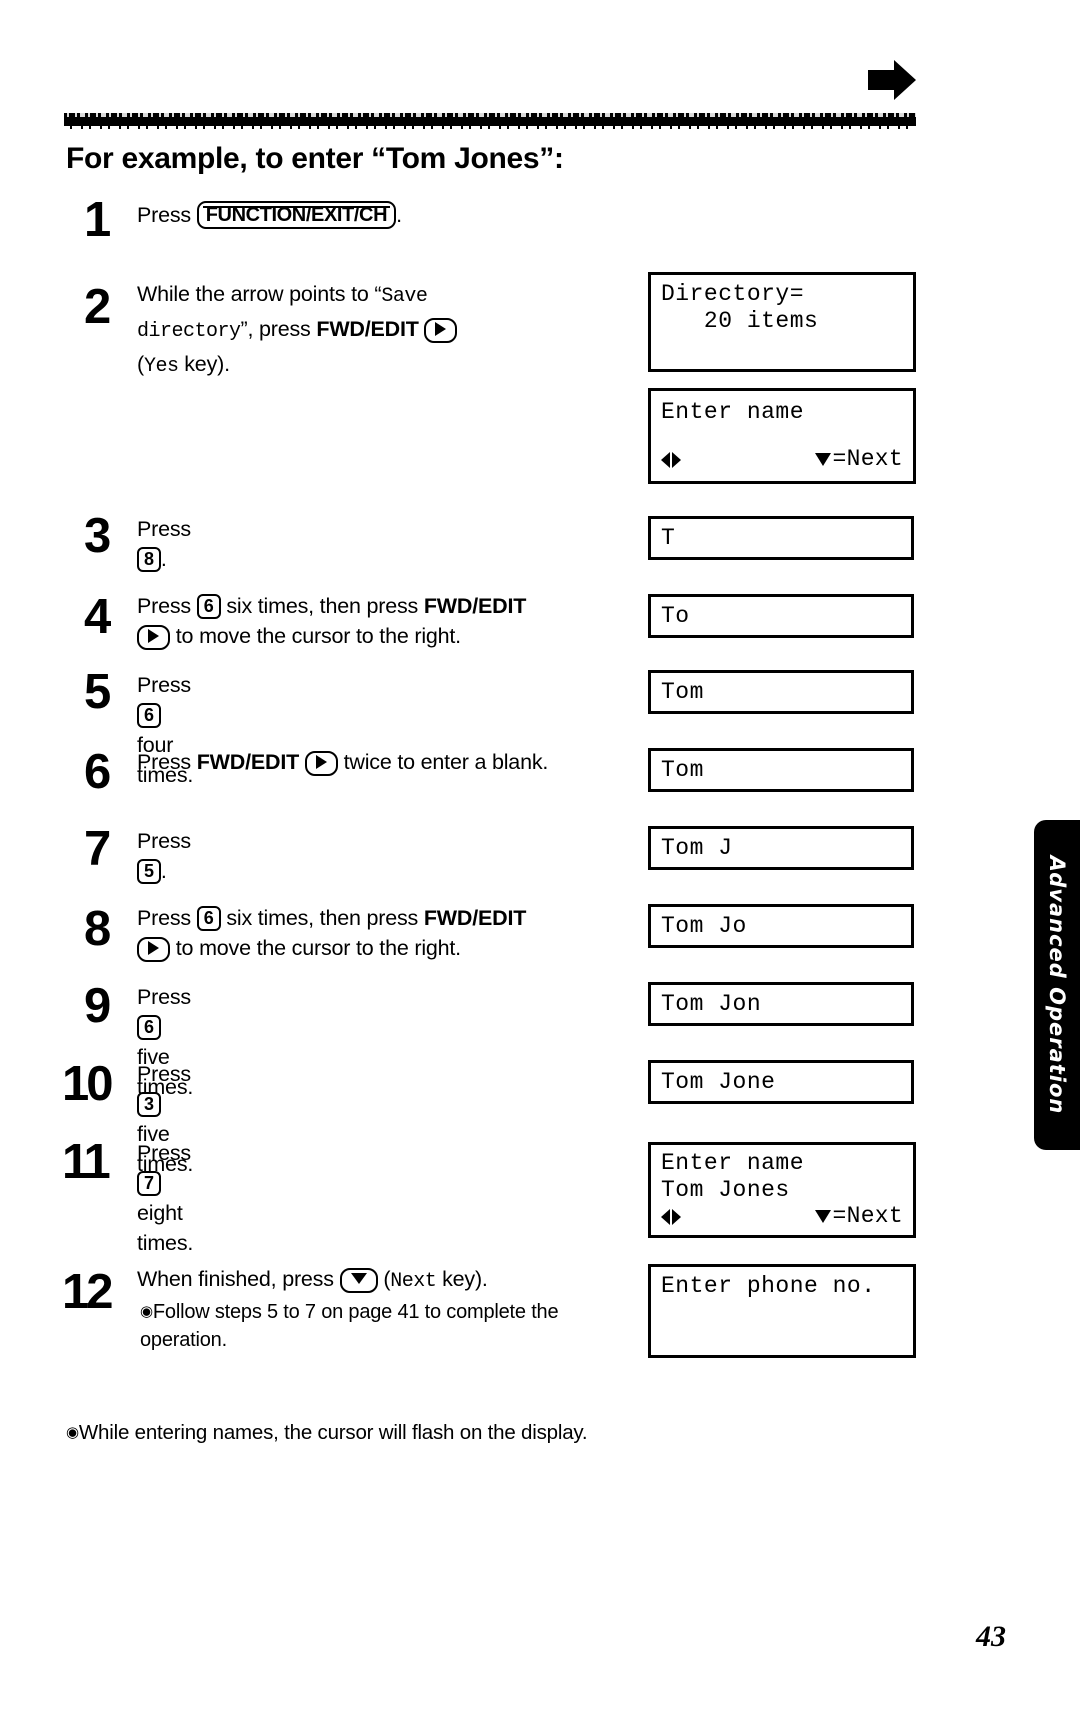  Describe the element at coordinates (462, 1279) in the screenshot. I see `step-12-tail: key).` at that location.